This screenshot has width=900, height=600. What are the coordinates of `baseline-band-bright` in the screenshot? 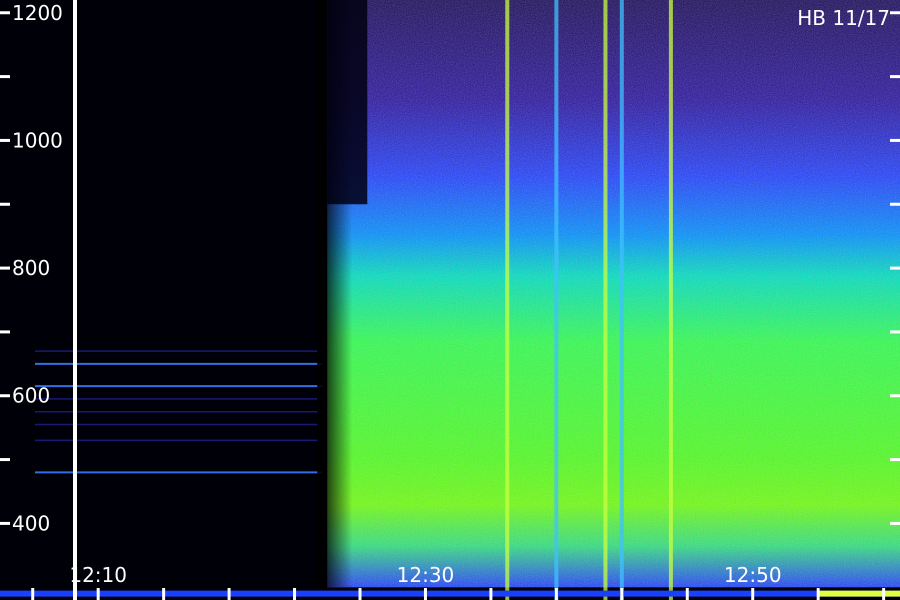 It's located at (859, 593).